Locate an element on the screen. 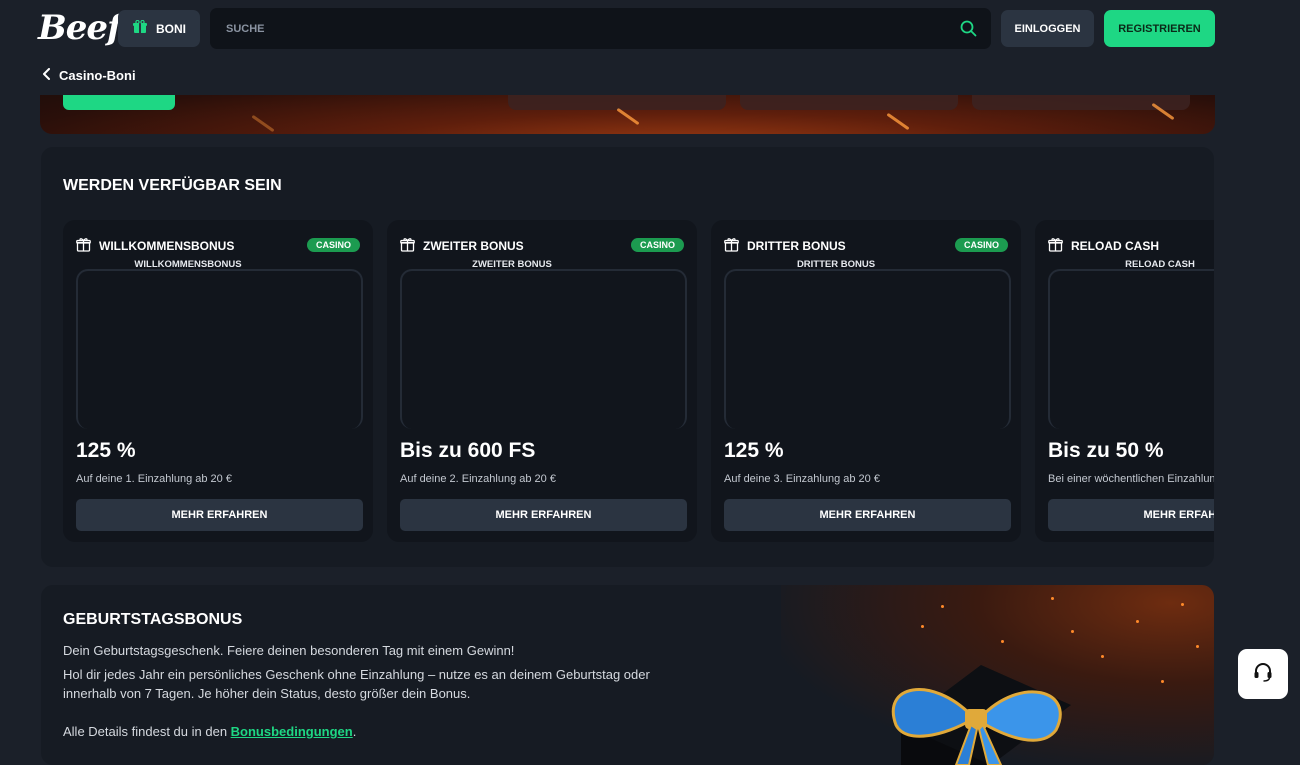 The height and width of the screenshot is (765, 1300). card-description: Auf deine 3. Einzahlung ab 20 € is located at coordinates (802, 479).